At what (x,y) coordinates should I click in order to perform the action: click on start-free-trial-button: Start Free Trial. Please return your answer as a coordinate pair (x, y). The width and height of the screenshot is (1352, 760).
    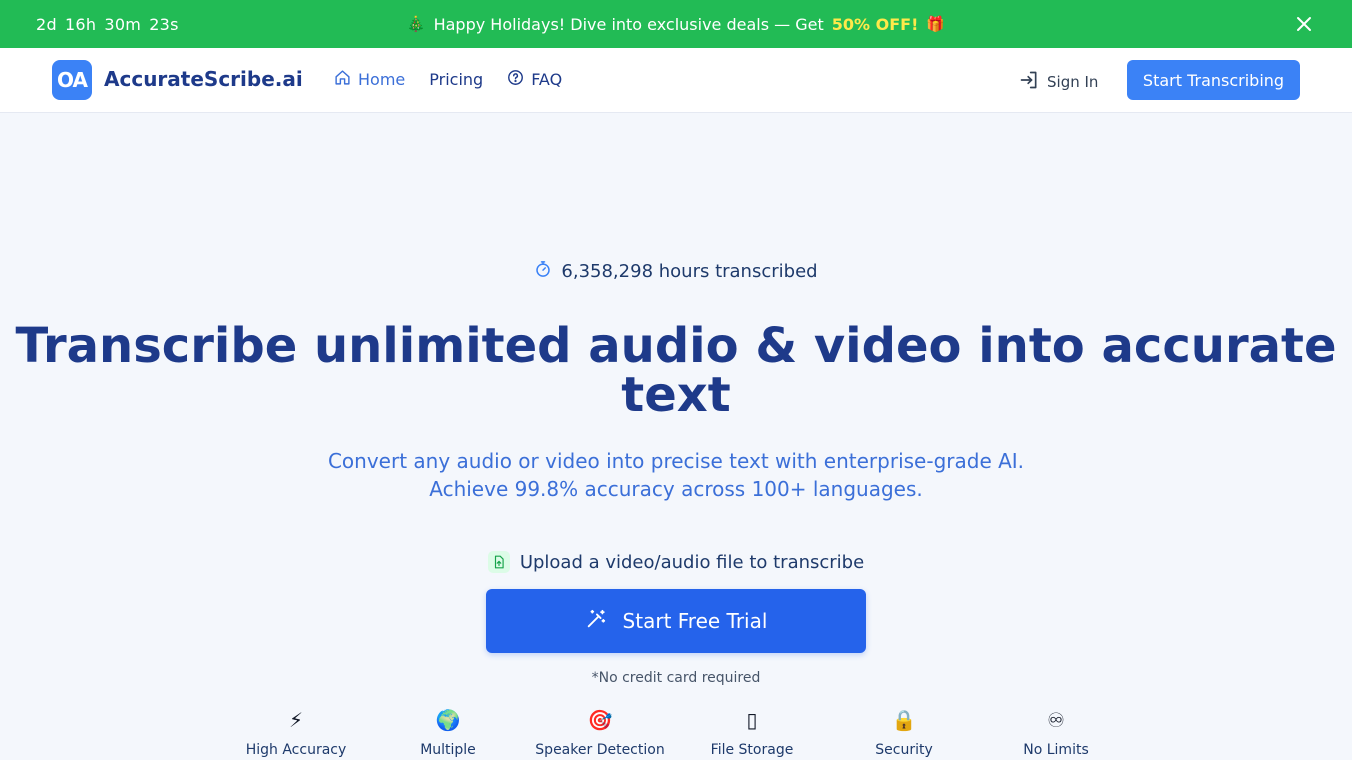
    Looking at the image, I should click on (676, 621).